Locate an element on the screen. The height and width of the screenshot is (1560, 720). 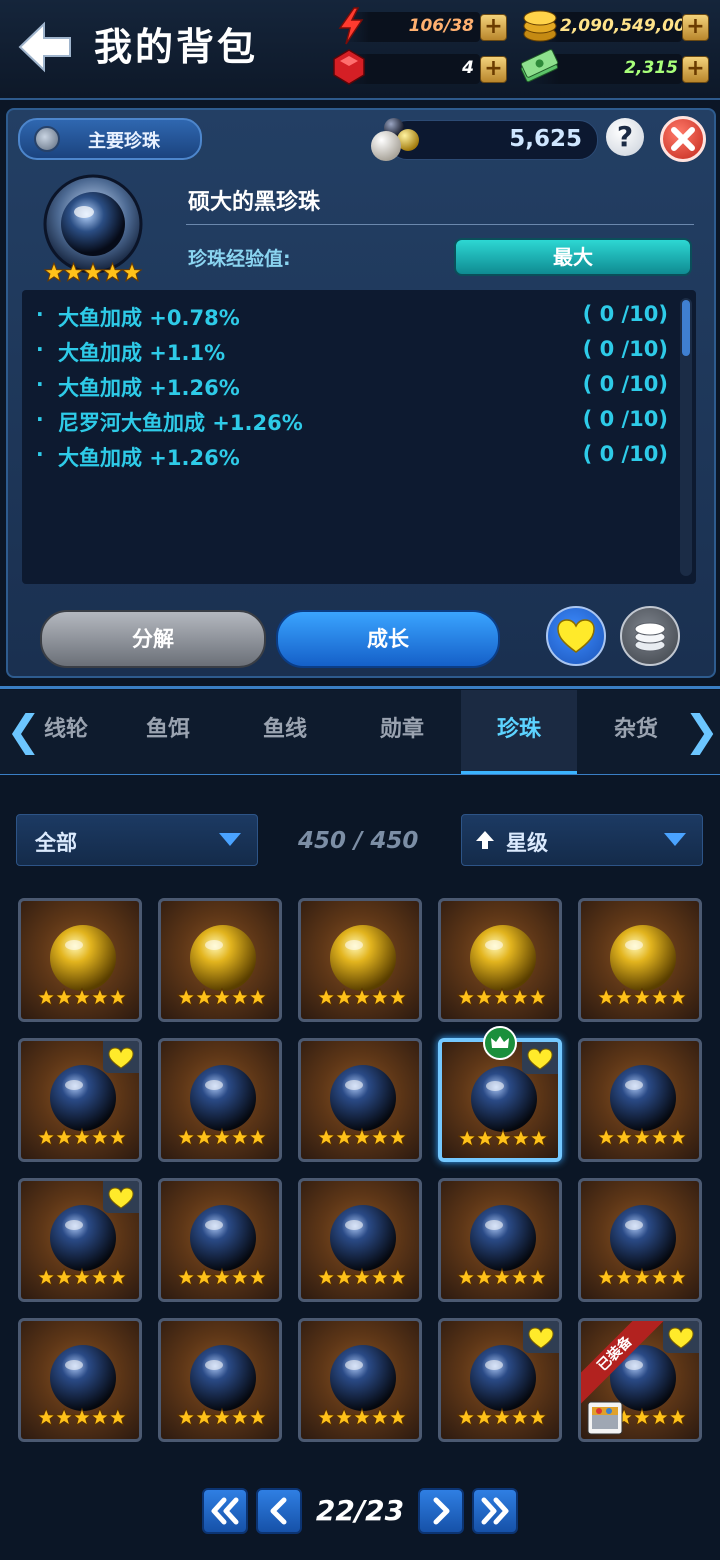
last-page-button is located at coordinates (495, 1511).